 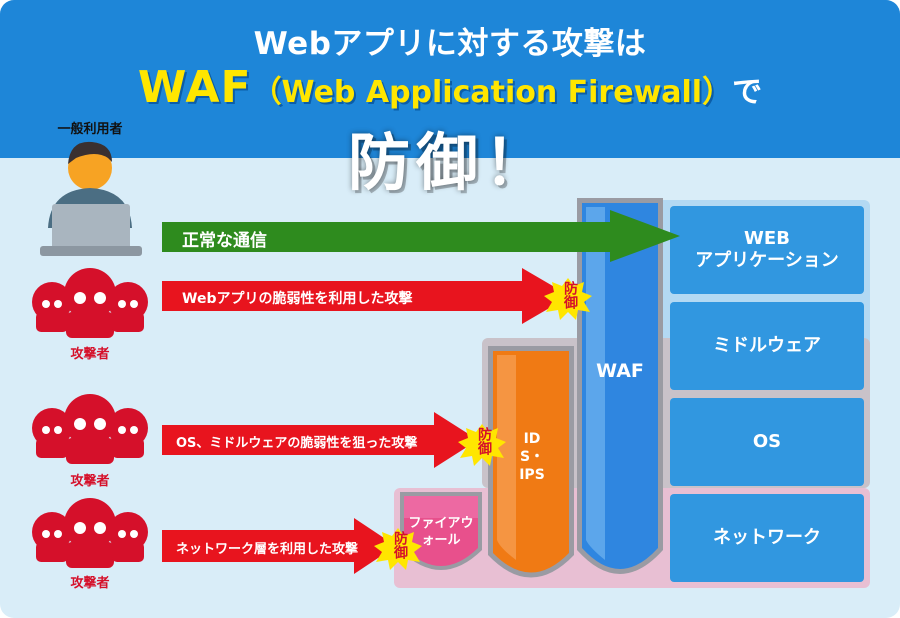 I want to click on attacker-label-1: 攻撃者, so click(x=90, y=354).